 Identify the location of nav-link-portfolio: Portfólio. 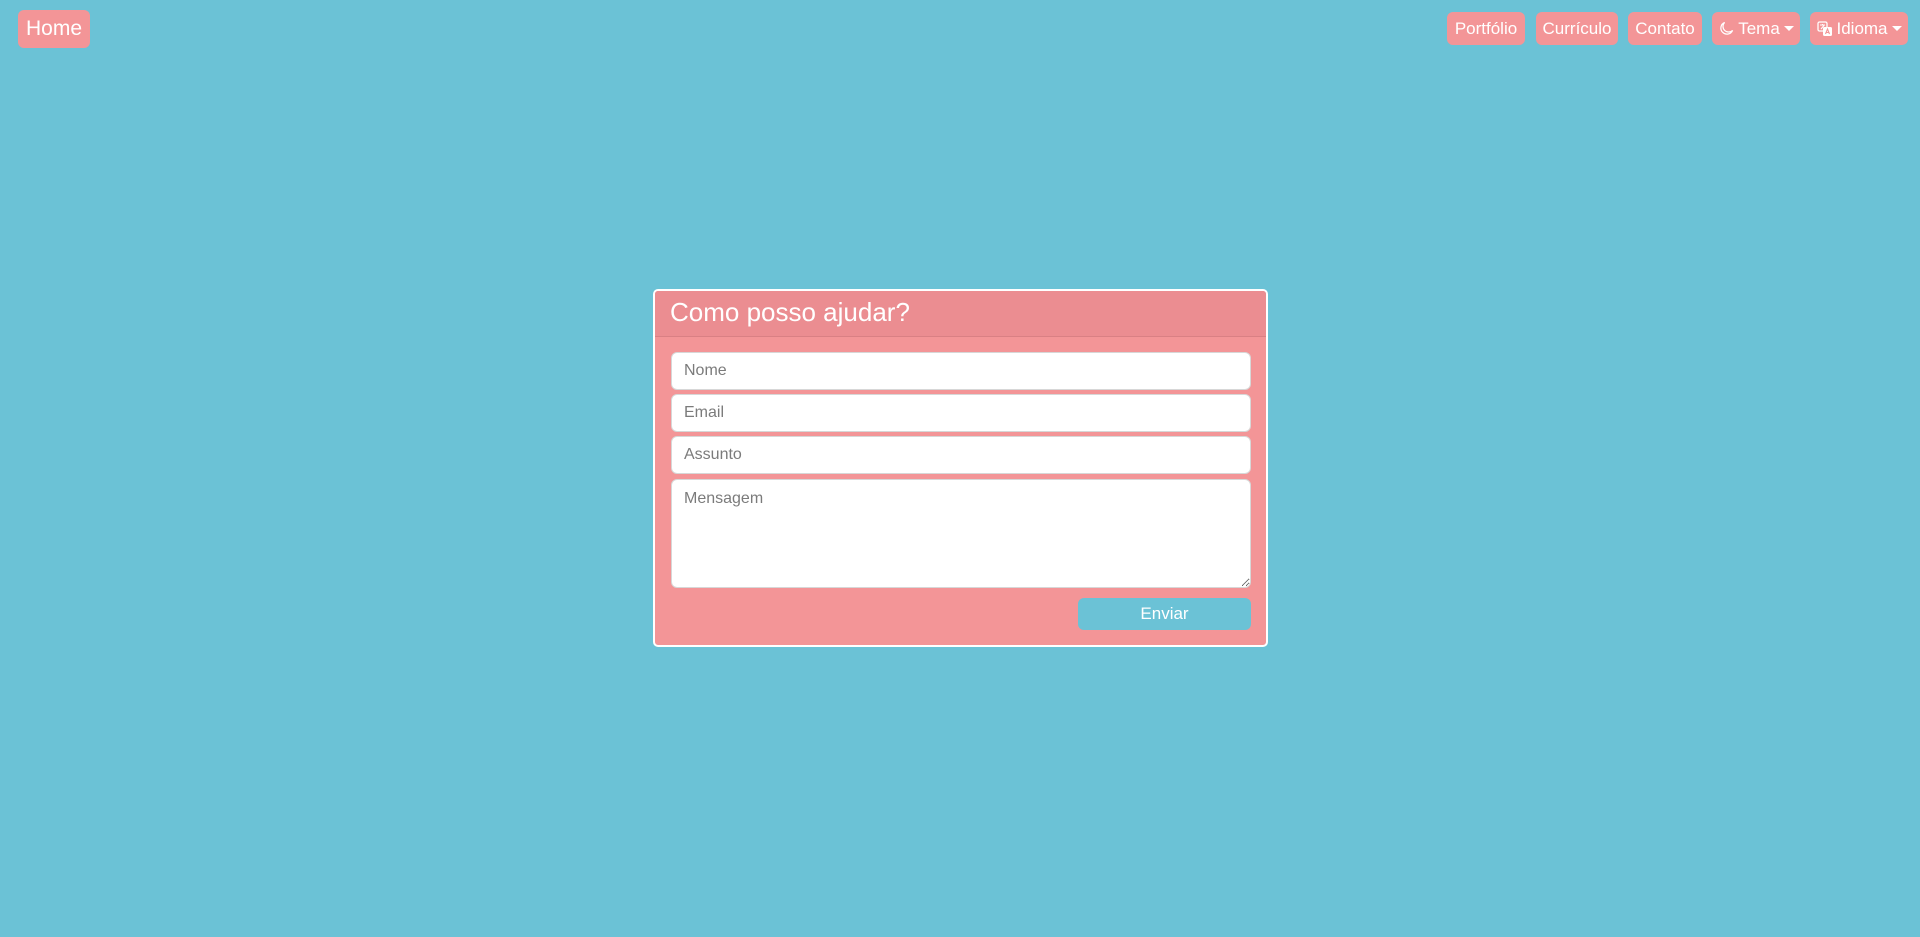
(1486, 28).